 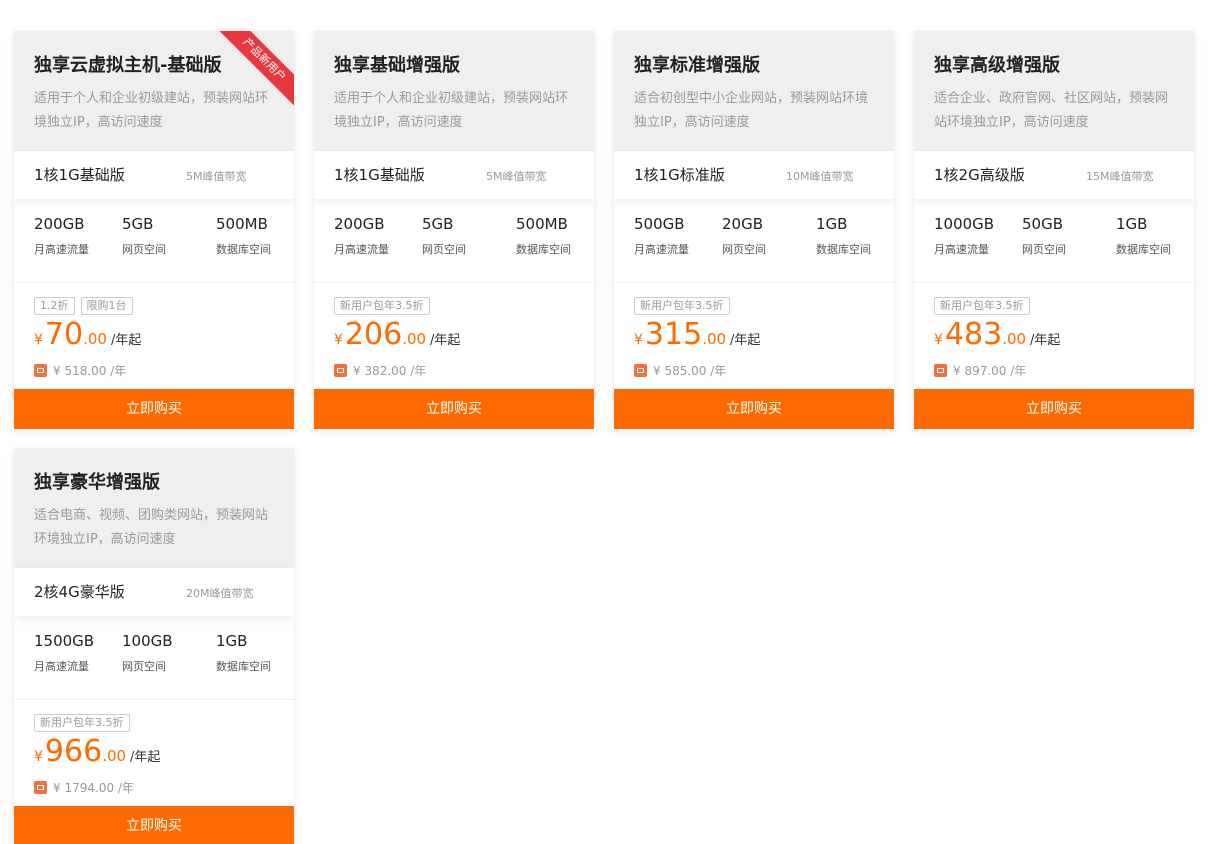 I want to click on original-price: ¥ 518.00 /年, so click(x=80, y=370).